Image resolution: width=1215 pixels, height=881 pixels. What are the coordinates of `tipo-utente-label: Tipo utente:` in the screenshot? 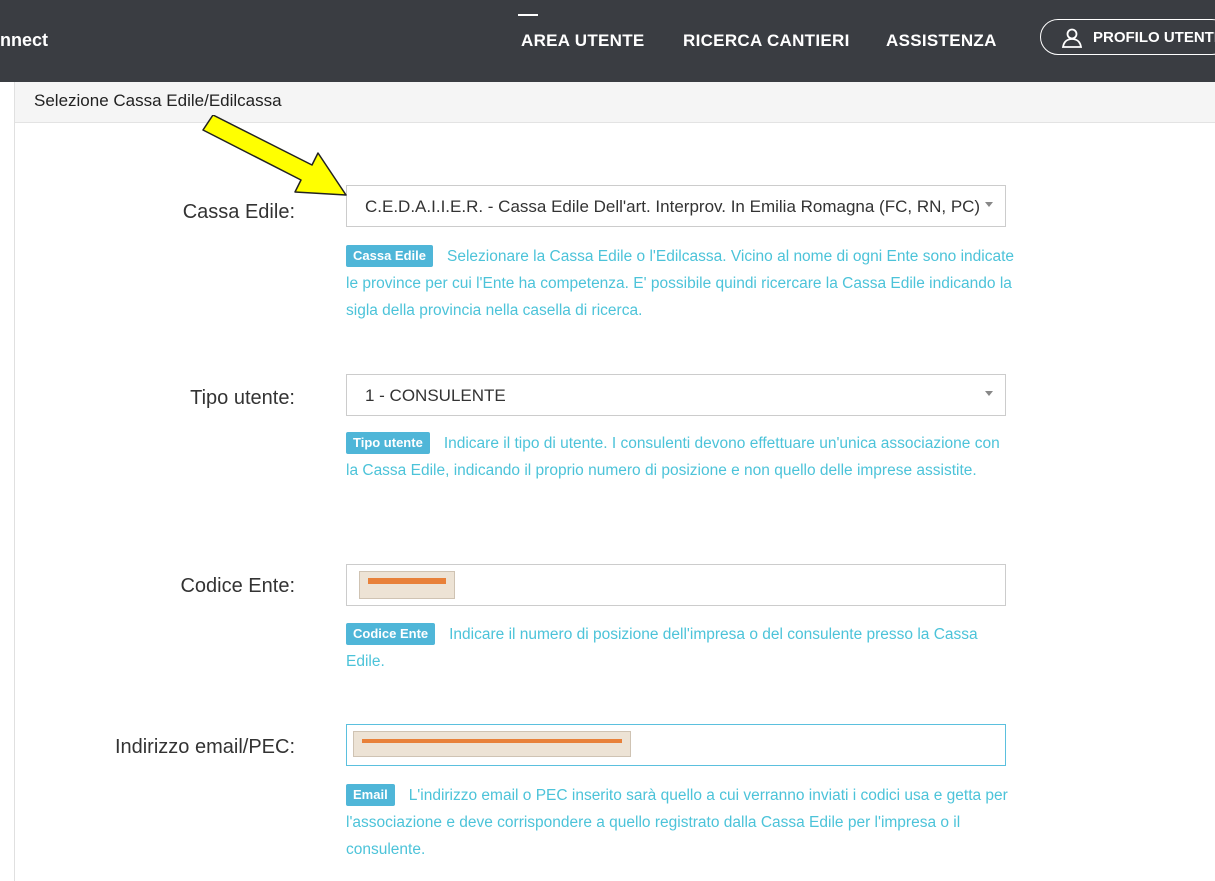 It's located at (242, 398).